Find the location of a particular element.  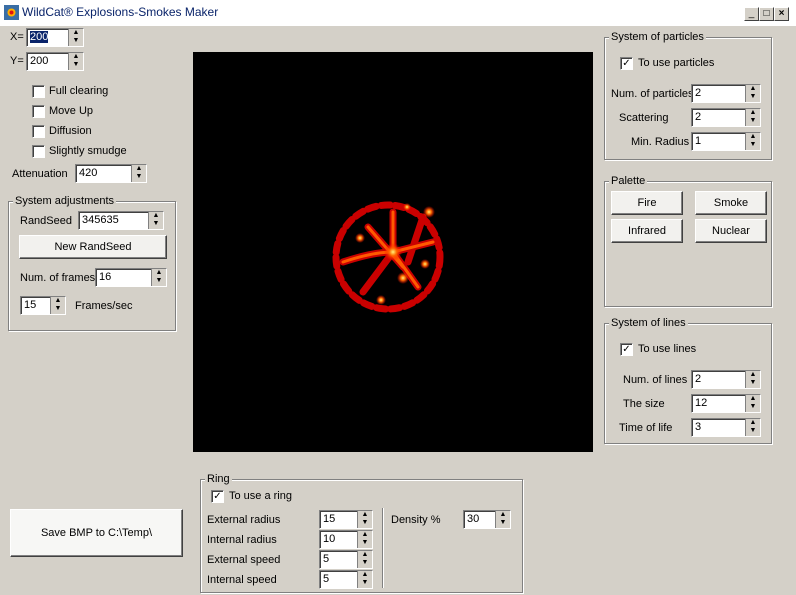

use-ring-checkbox: ✓ is located at coordinates (217, 496).